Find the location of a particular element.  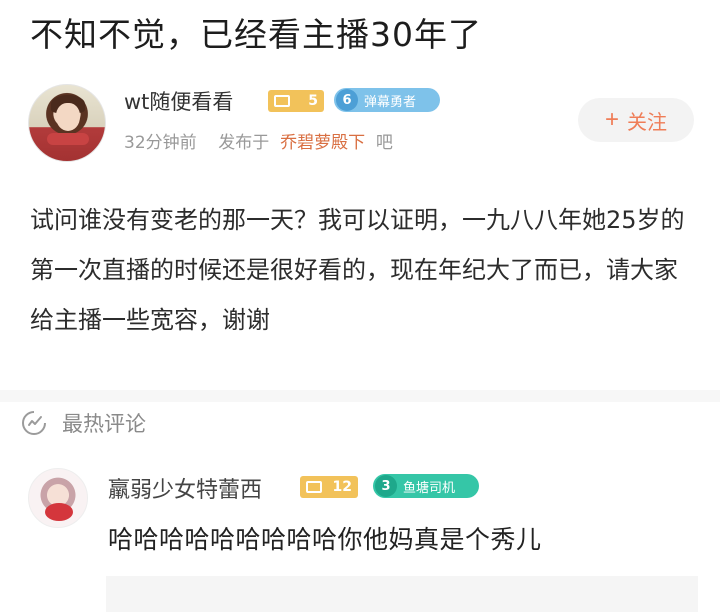

published-in-label: 发布于 is located at coordinates (244, 143).